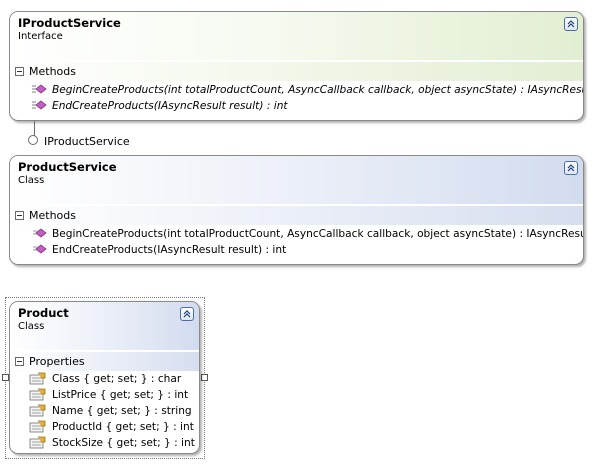  What do you see at coordinates (117, 379) in the screenshot?
I see `property-signature: Class { get; set; } : char` at bounding box center [117, 379].